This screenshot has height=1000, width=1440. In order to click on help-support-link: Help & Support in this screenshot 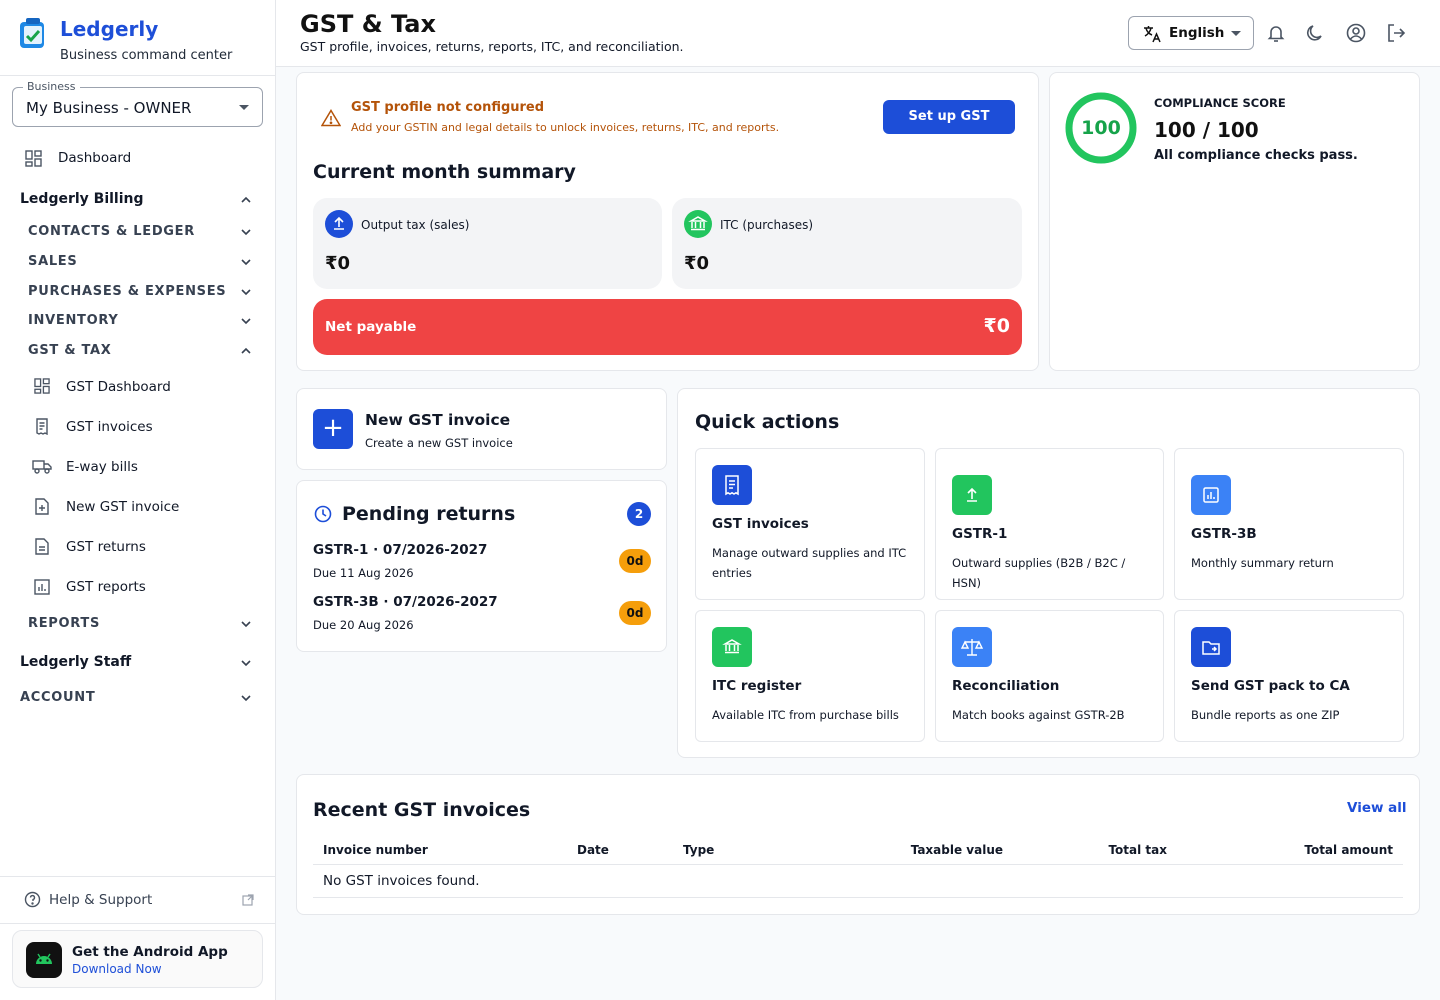, I will do `click(139, 899)`.